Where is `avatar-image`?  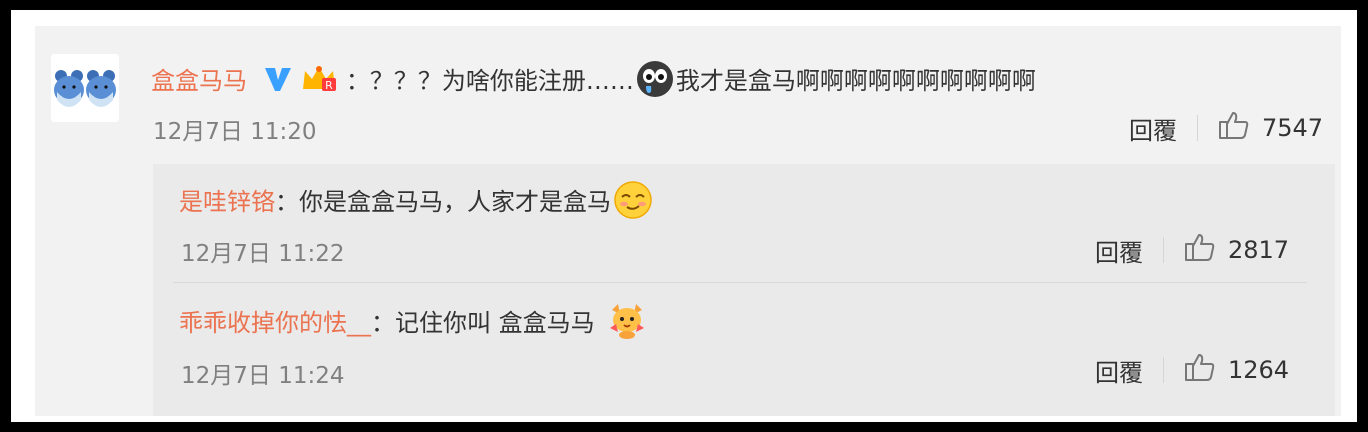
avatar-image is located at coordinates (85, 88).